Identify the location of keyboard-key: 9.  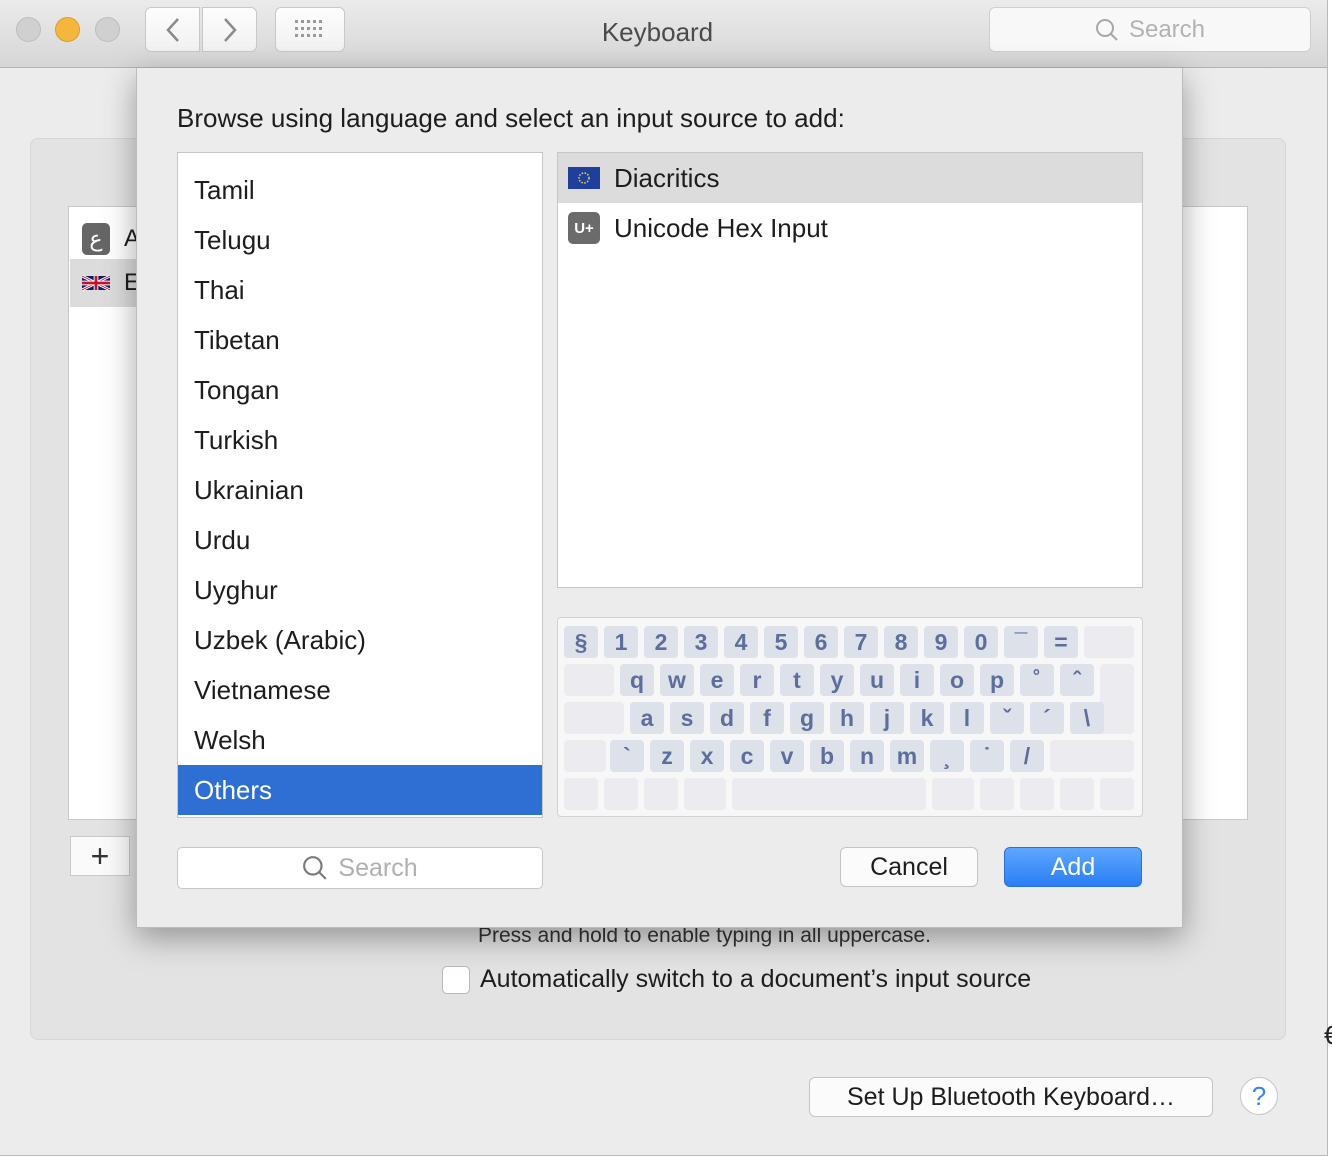
(941, 642).